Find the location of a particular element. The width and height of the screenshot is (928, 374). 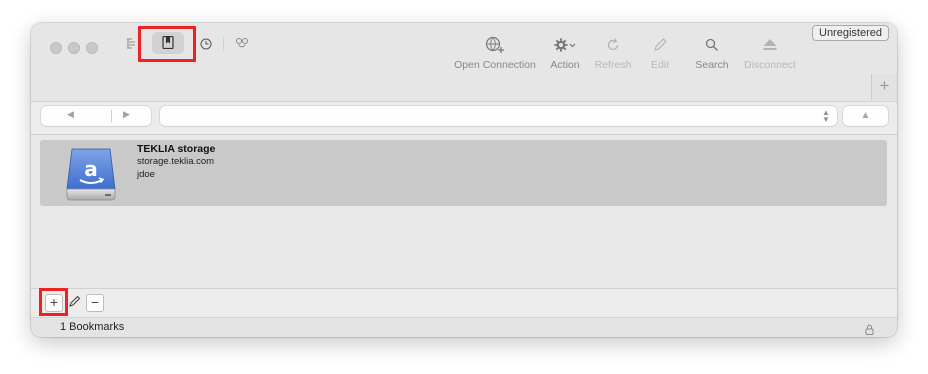

disconnect-label: Disconnect is located at coordinates (770, 65).